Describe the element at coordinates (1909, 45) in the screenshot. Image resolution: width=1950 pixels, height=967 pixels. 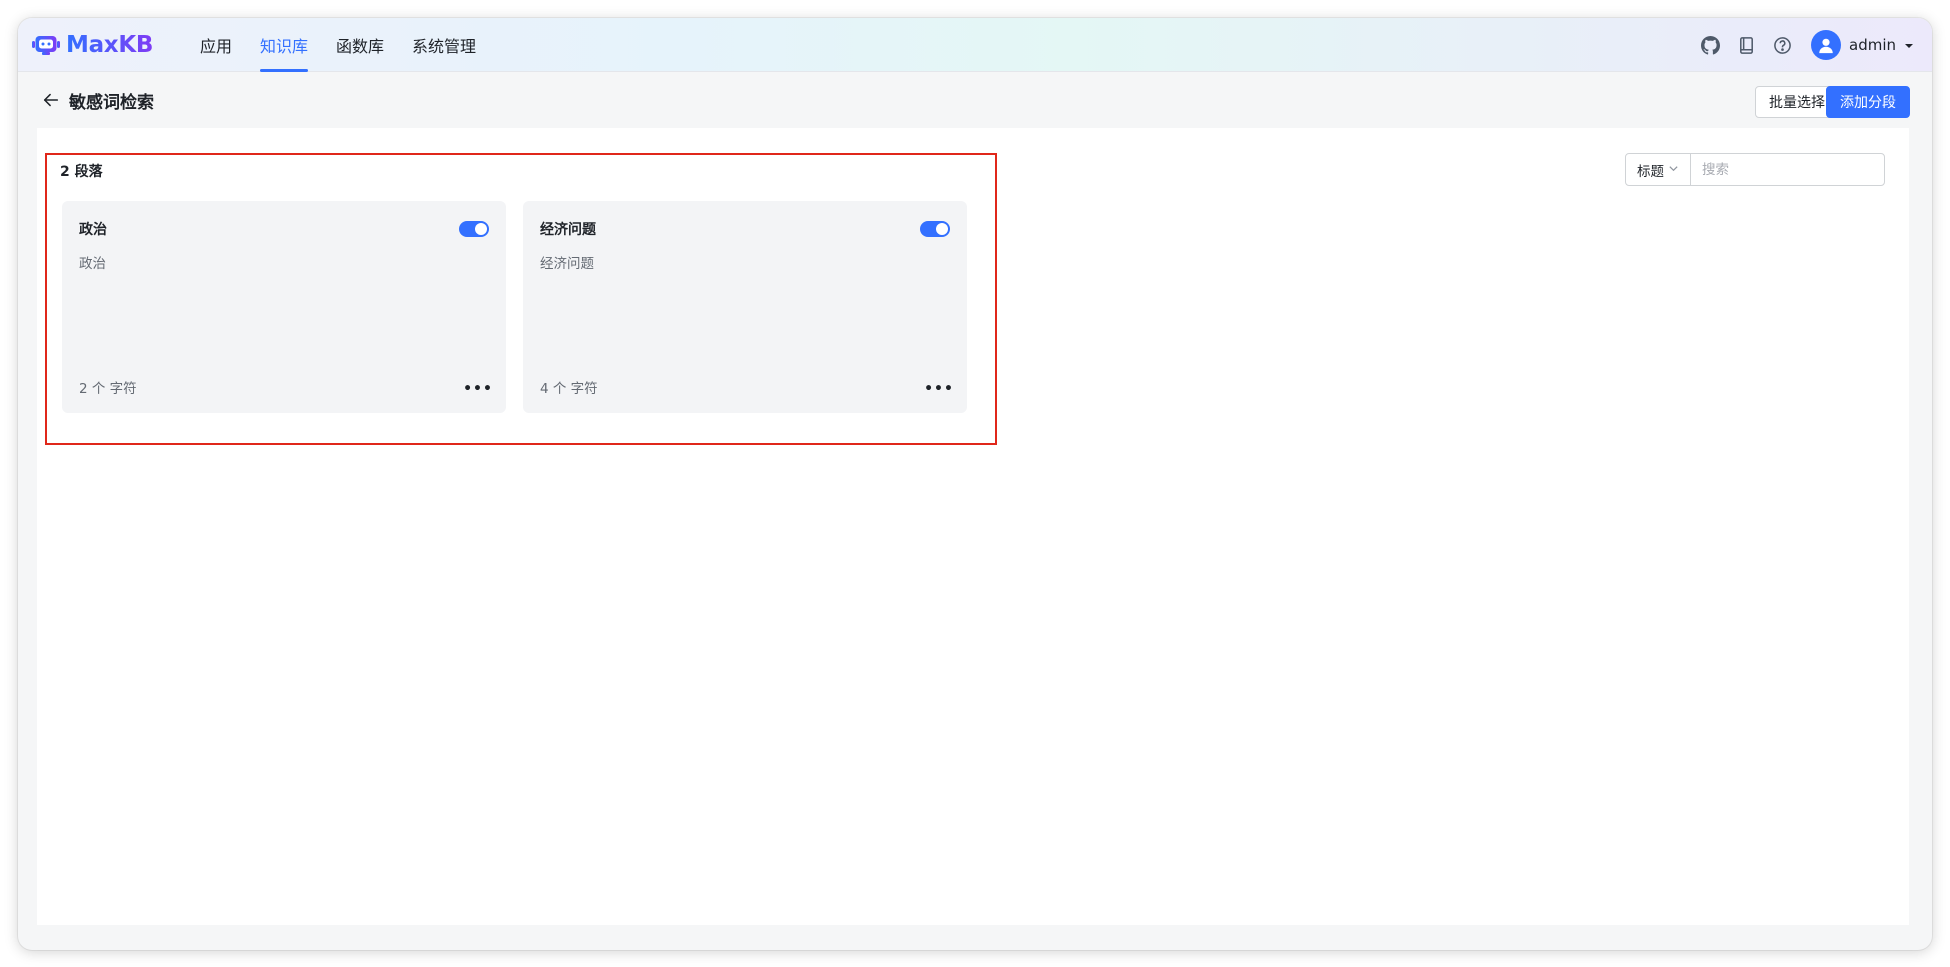
I see `caret-down-icon` at that location.